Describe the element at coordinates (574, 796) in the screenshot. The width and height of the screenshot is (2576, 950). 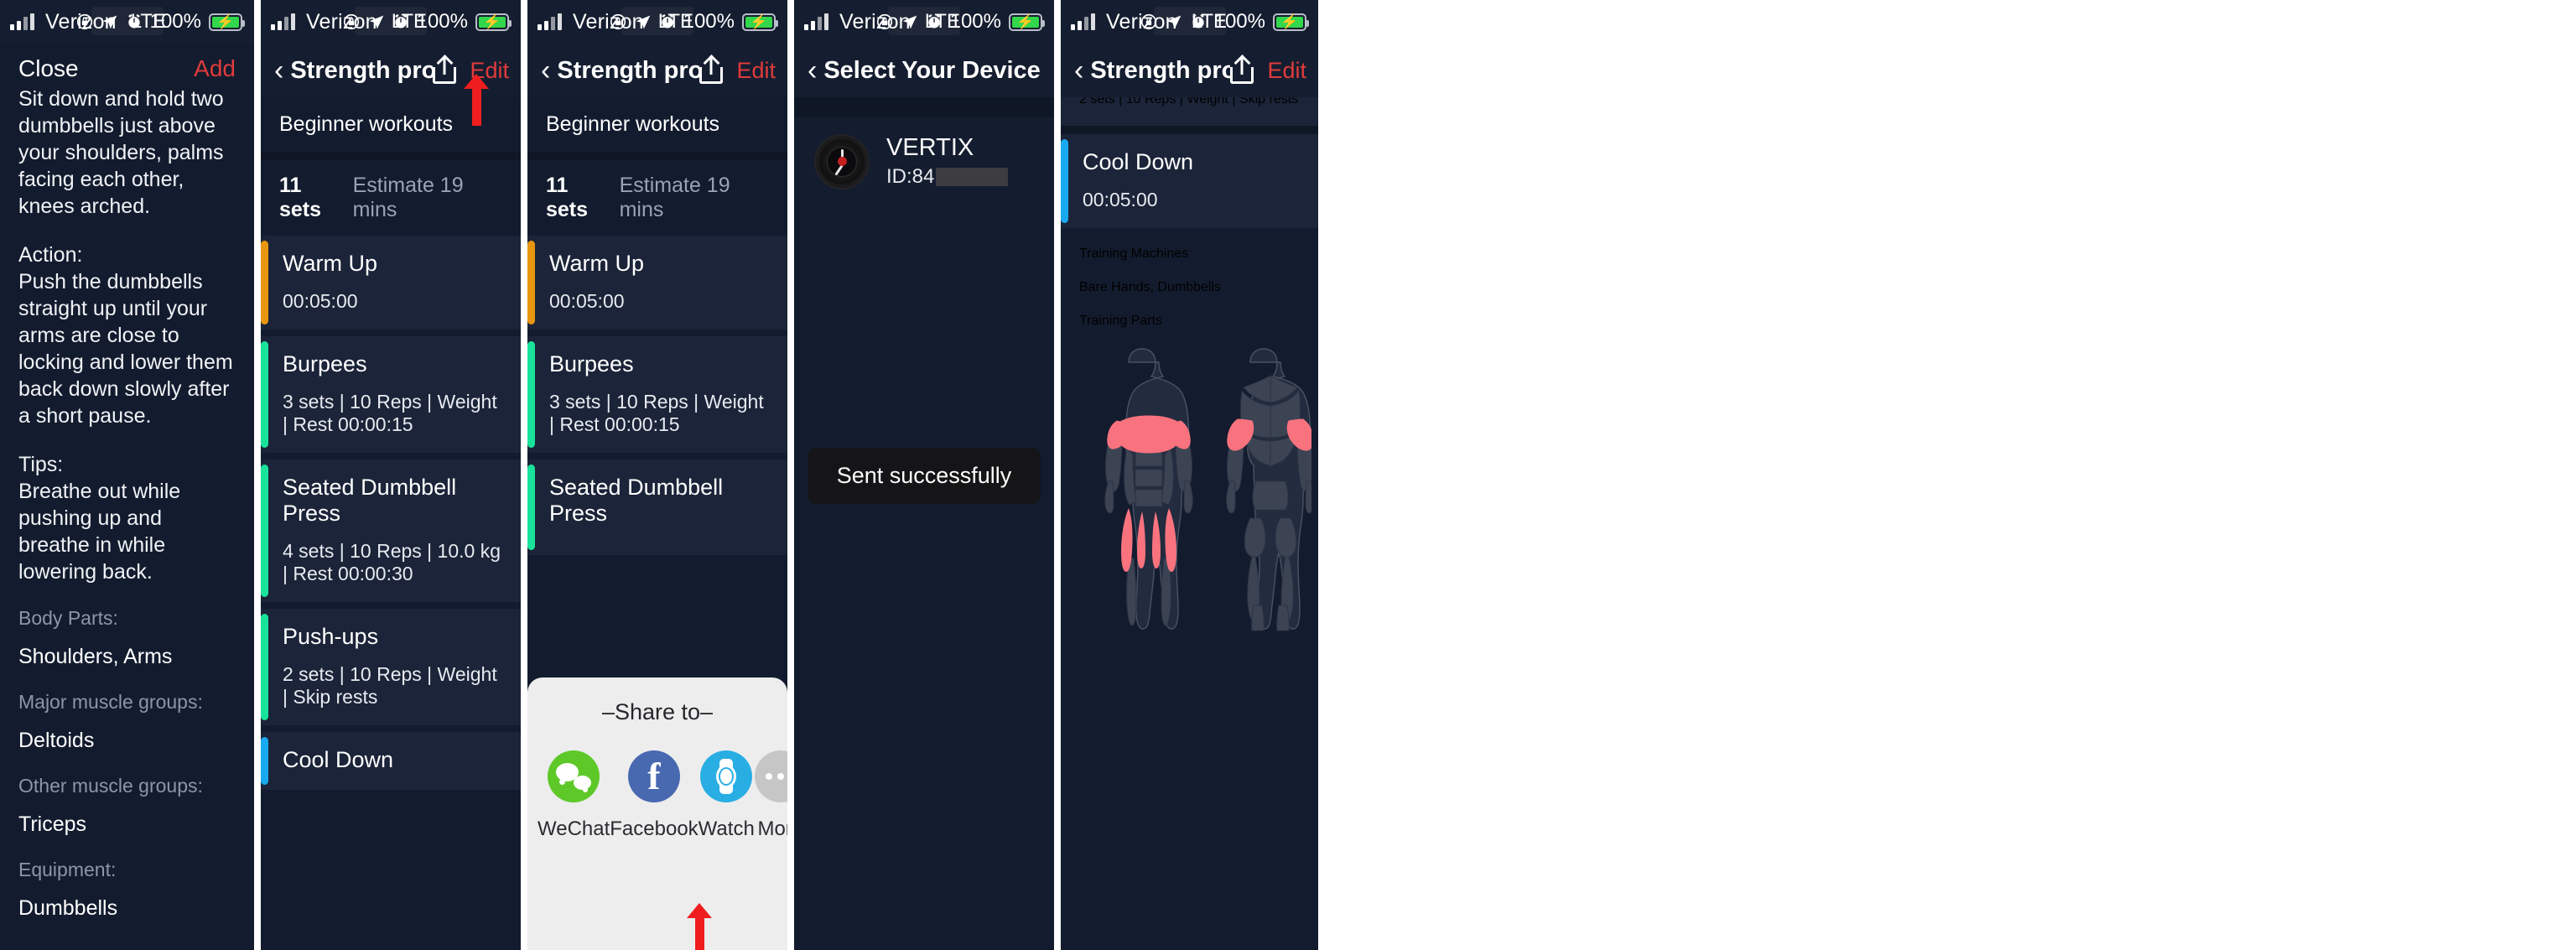
I see `share-target-wechat: WeChat` at that location.